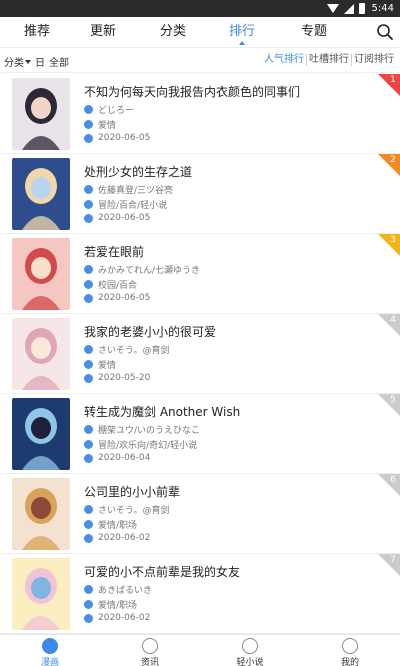 The image size is (400, 666). What do you see at coordinates (124, 138) in the screenshot?
I see `date-text: 2020-06-05` at bounding box center [124, 138].